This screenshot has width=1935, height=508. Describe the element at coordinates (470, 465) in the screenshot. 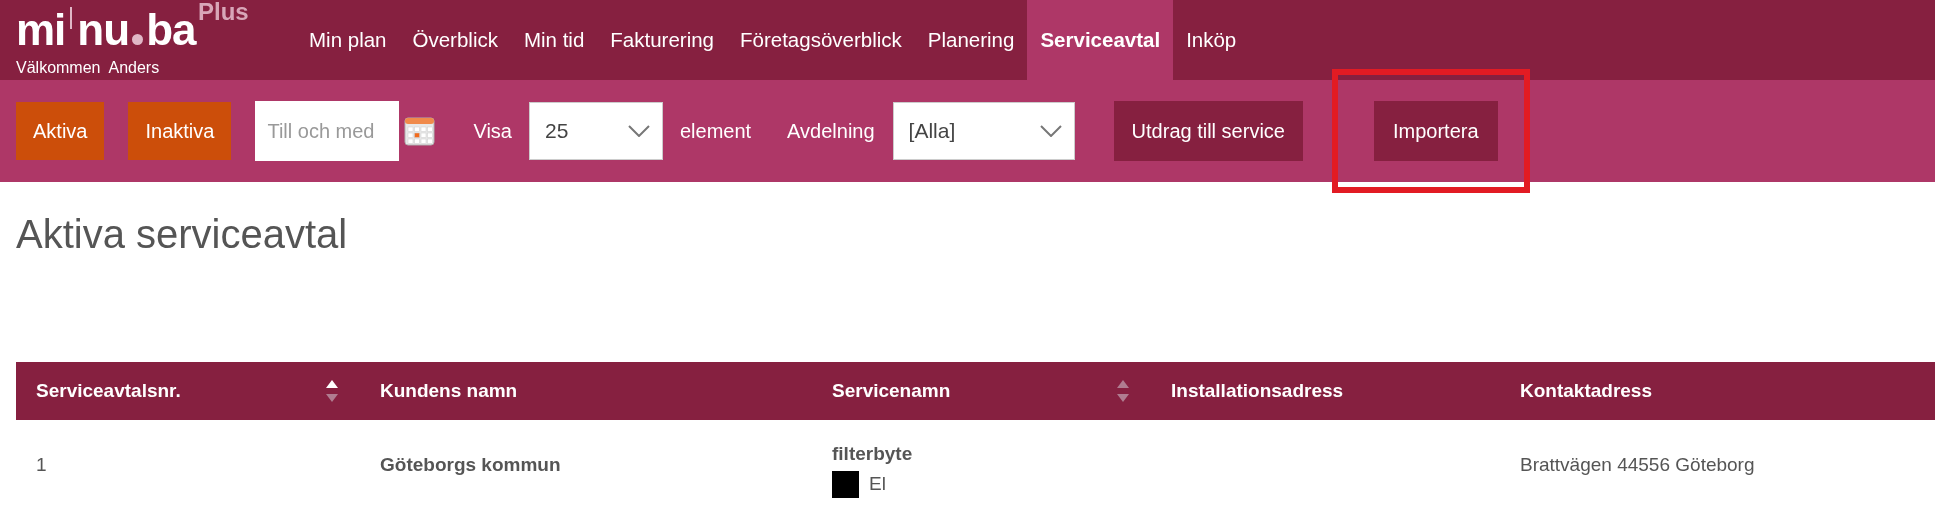

I see `customer-name: Göteborgs kommun` at that location.